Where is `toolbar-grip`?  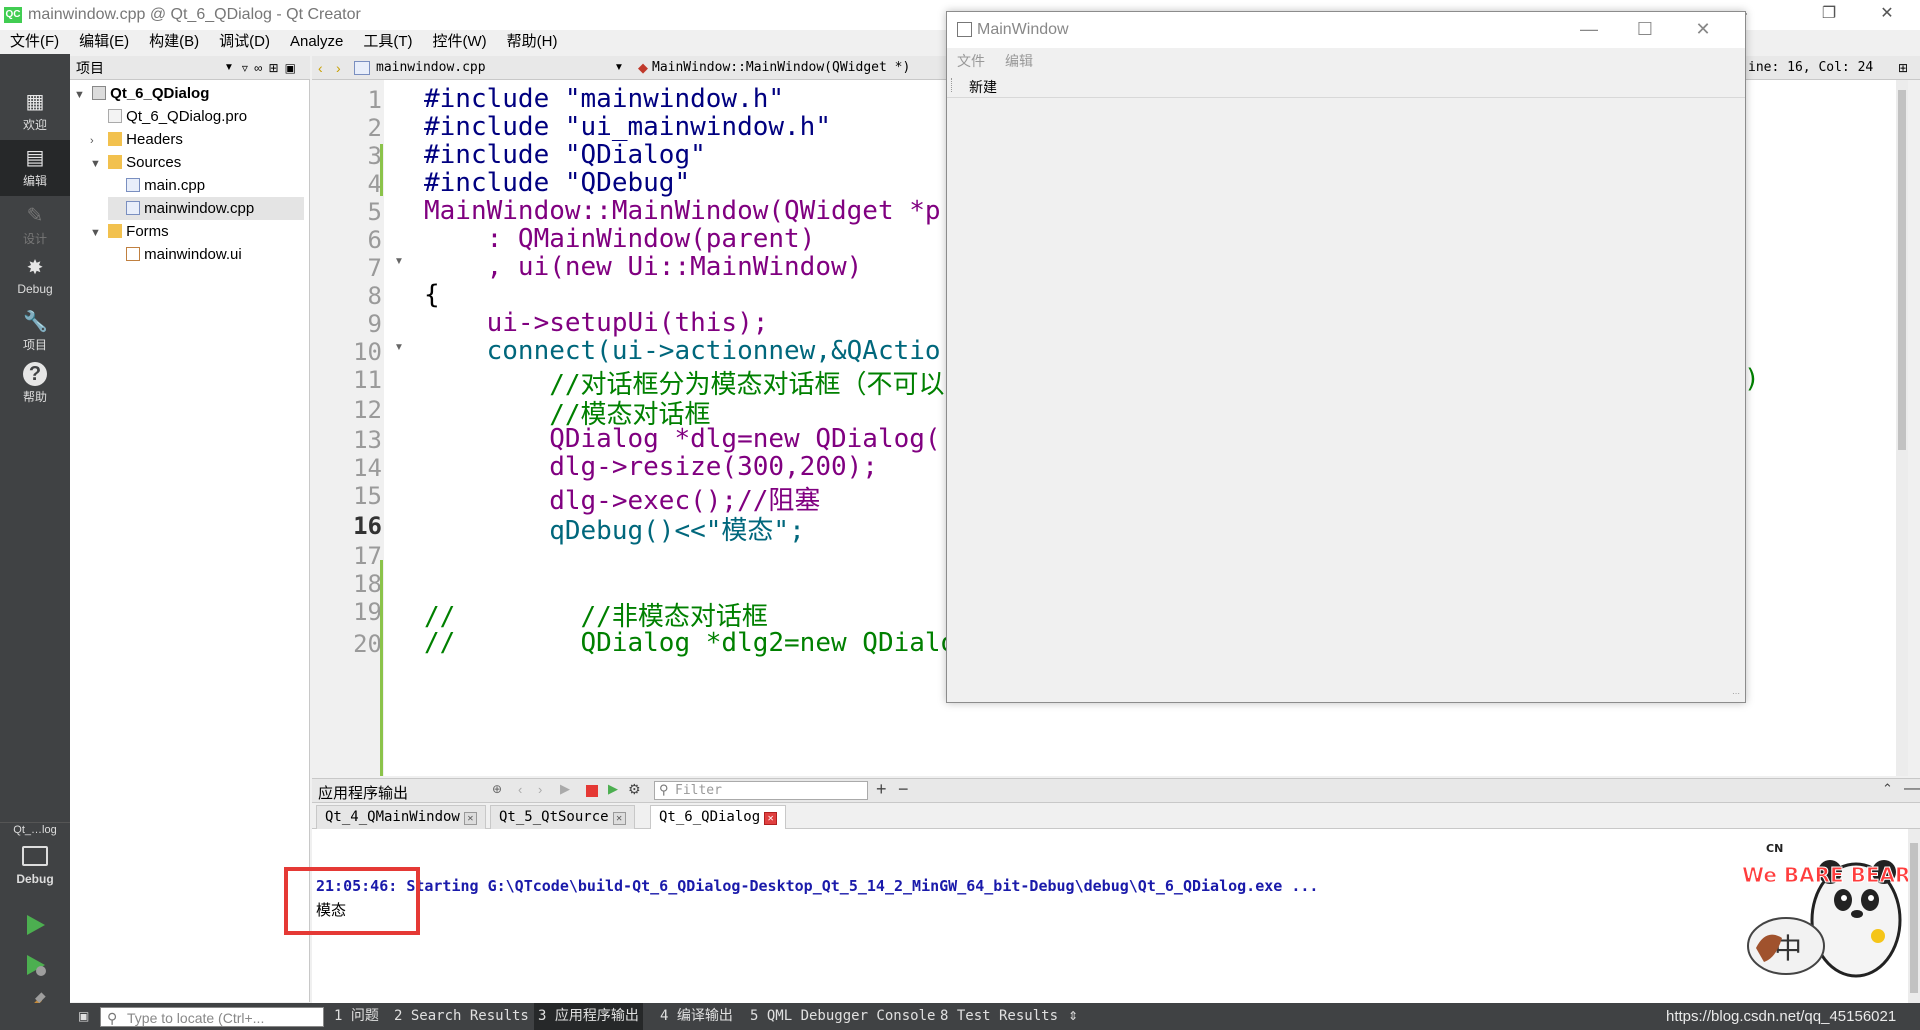 toolbar-grip is located at coordinates (952, 85).